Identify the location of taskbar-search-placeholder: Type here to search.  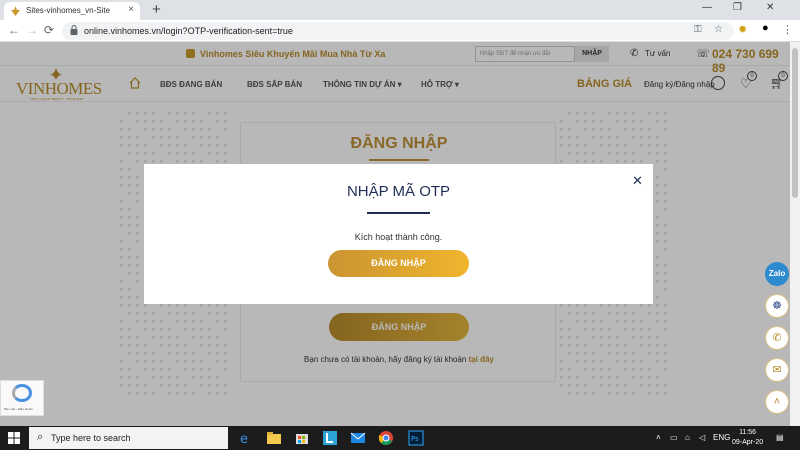
(91, 438).